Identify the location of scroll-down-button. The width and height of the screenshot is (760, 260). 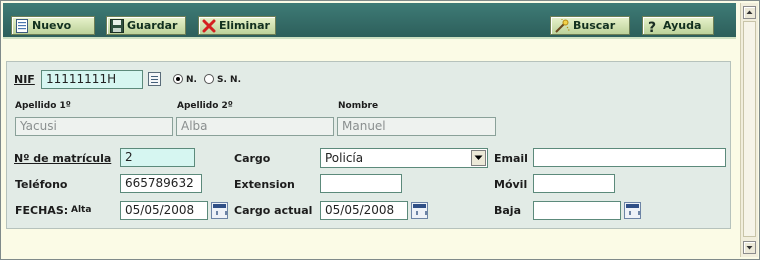
(749, 247).